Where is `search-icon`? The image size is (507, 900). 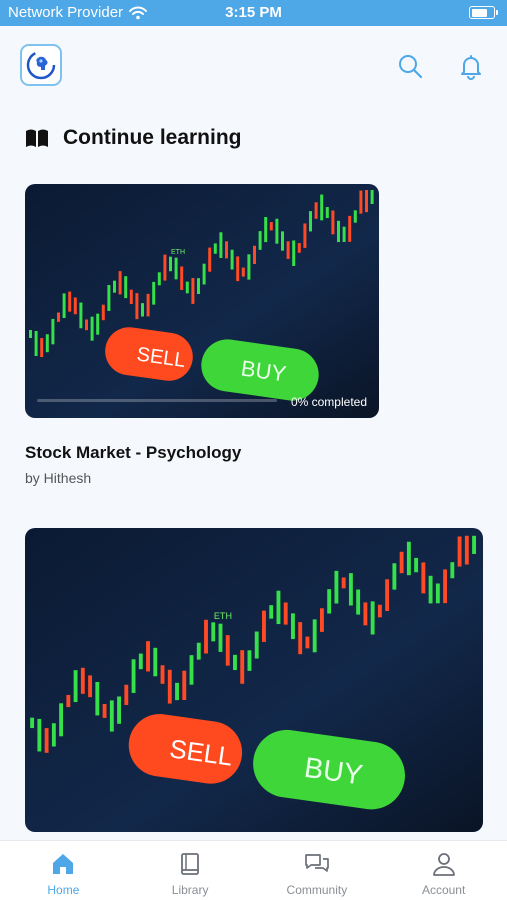
search-icon is located at coordinates (410, 66).